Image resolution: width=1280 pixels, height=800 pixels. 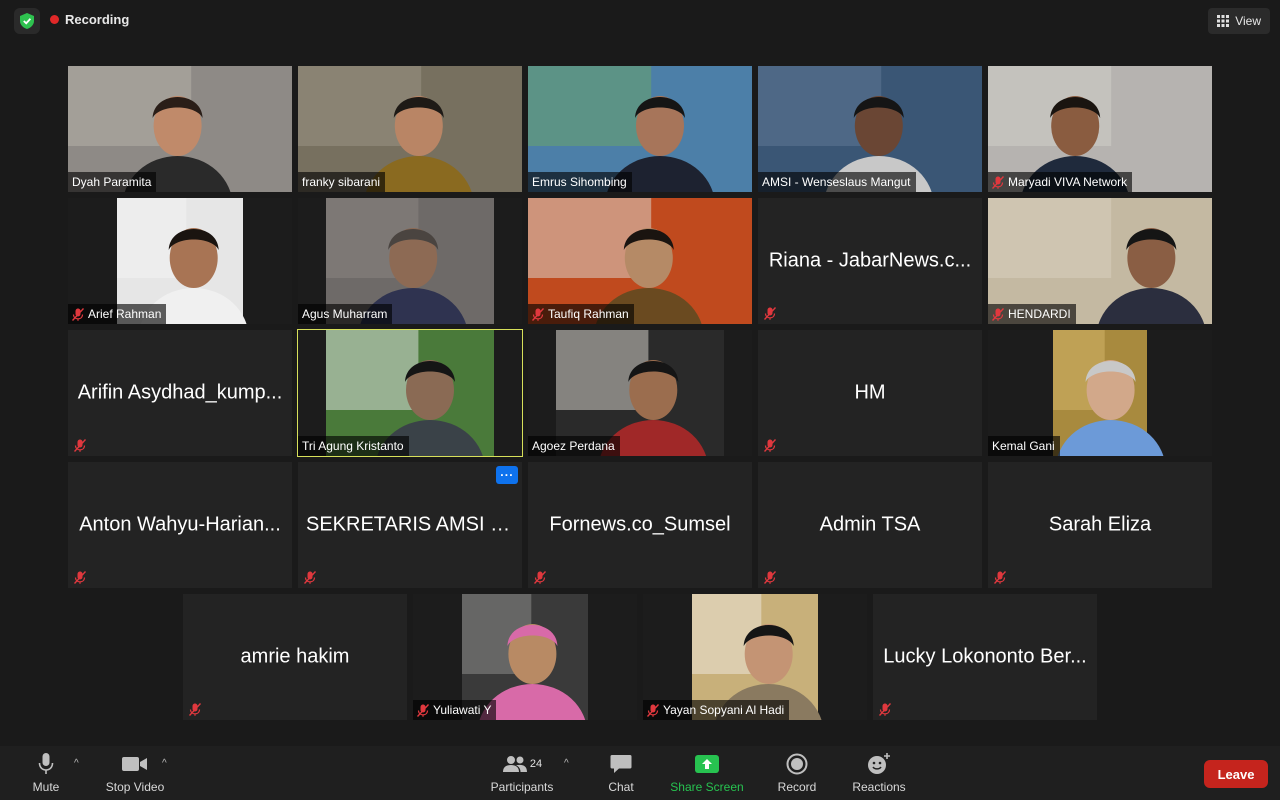 I want to click on participant-tile-maryadi: Maryadi VIVA Network, so click(x=1100, y=129).